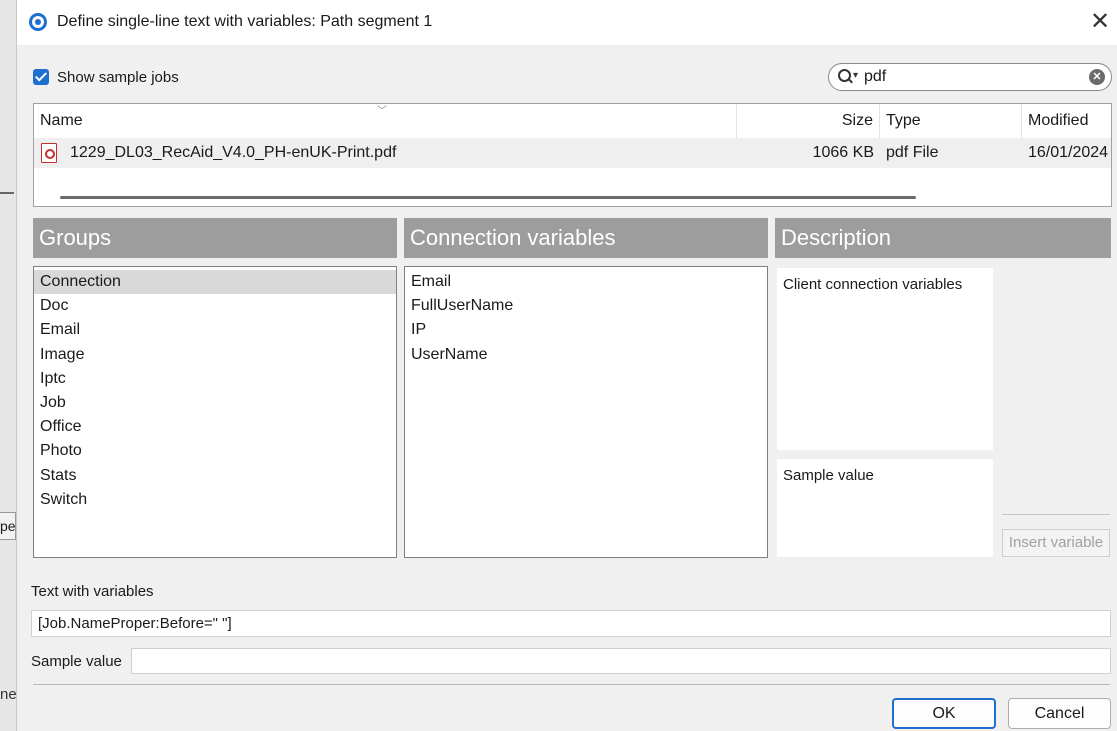  What do you see at coordinates (233, 152) in the screenshot?
I see `file-name-cell: 1229_DL03_RecAid_V4.0_PH-enUK-Print.pdf` at bounding box center [233, 152].